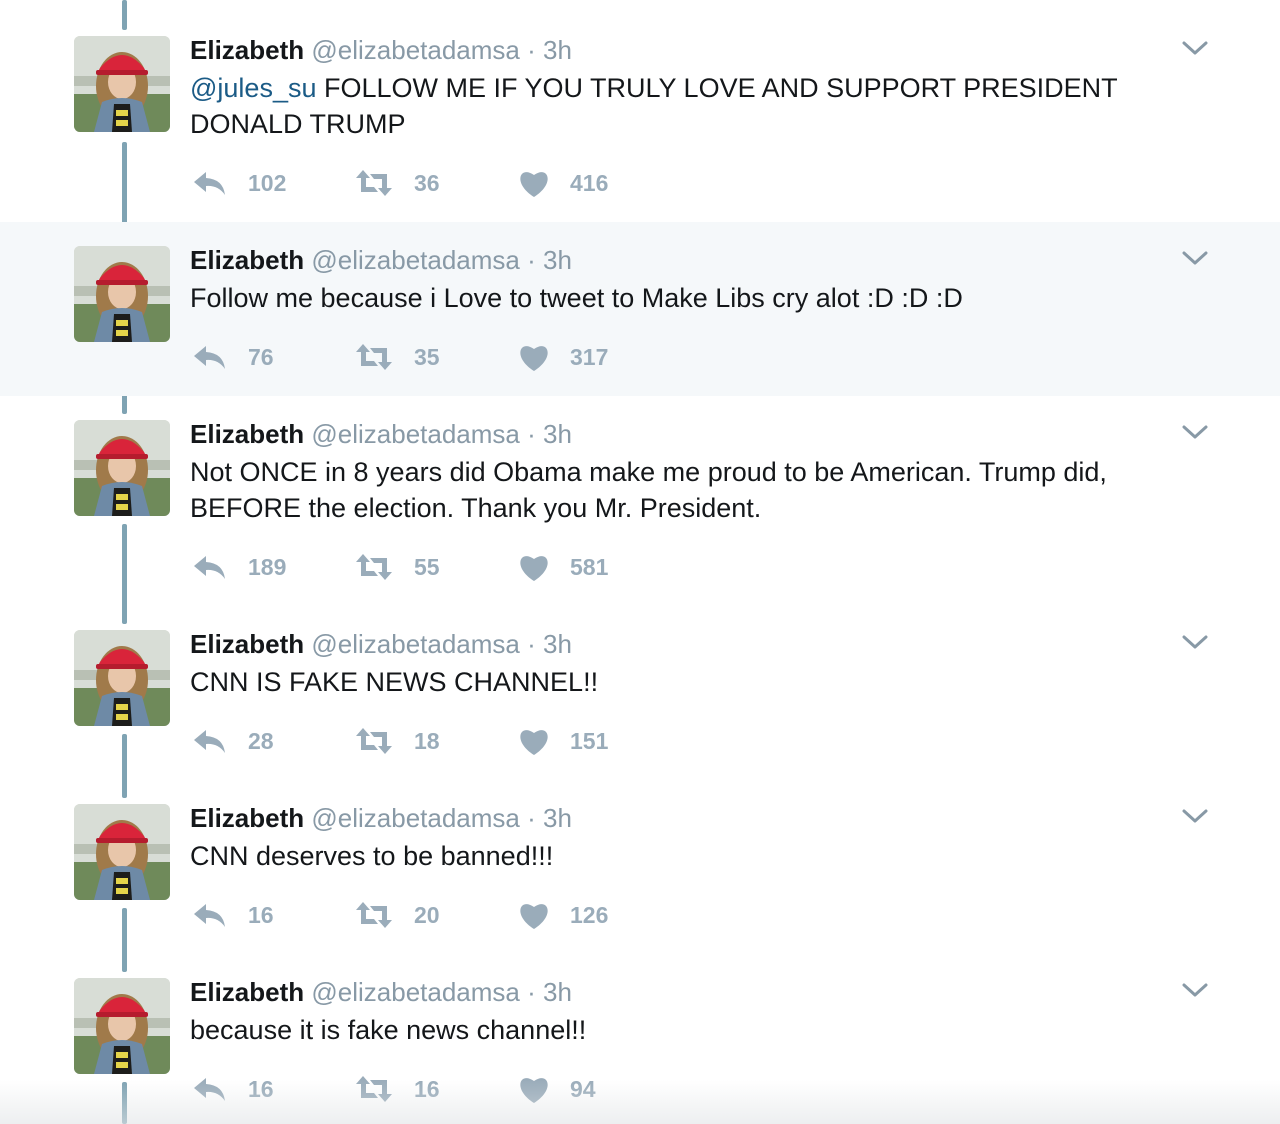 This screenshot has height=1124, width=1280. I want to click on retweet-button: 35, so click(397, 357).